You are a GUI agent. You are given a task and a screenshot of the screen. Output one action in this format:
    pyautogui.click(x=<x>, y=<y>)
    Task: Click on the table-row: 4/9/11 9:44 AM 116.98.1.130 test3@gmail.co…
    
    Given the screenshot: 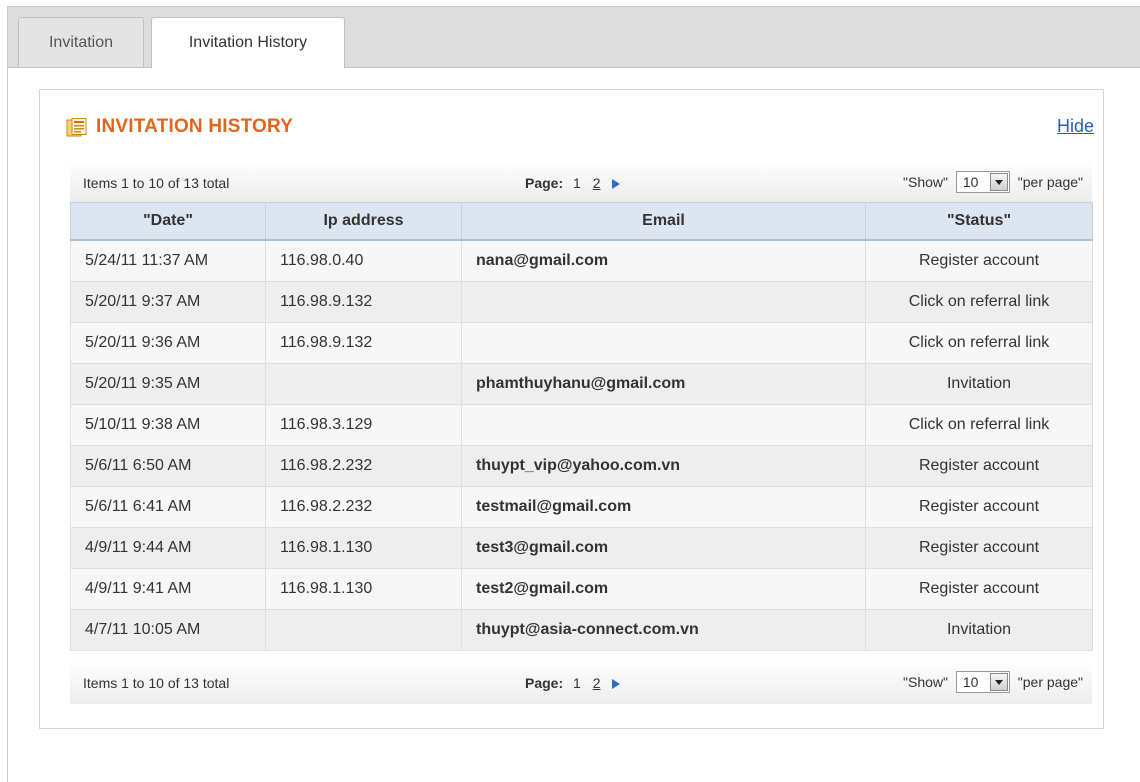 What is the action you would take?
    pyautogui.click(x=581, y=547)
    